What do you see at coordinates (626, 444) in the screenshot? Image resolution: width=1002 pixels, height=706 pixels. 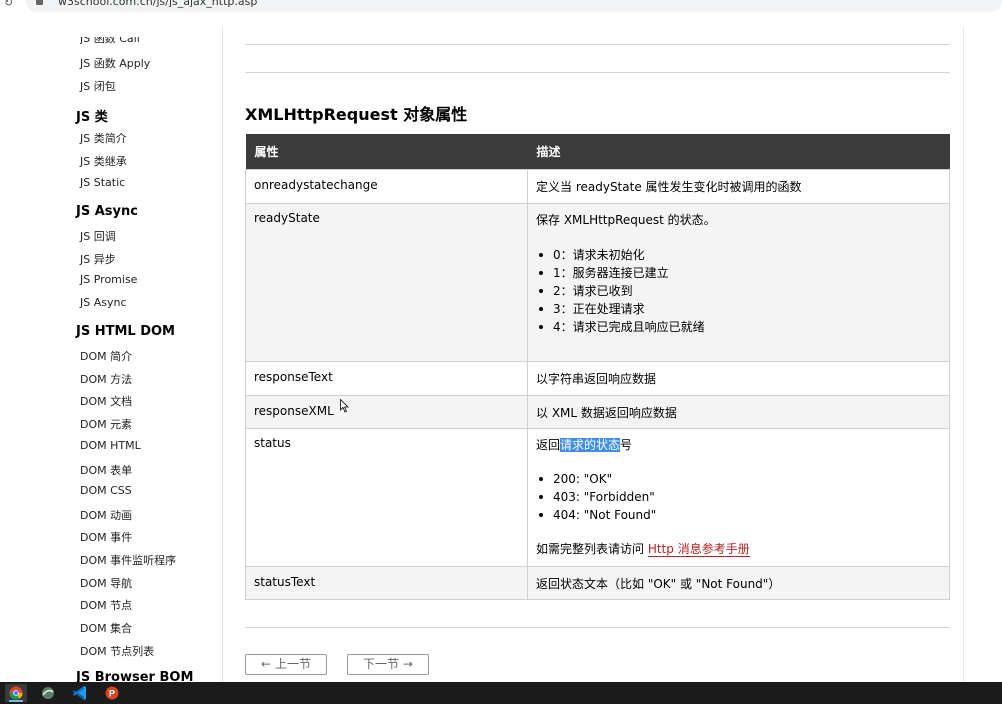 I see `status-desc-after: 号` at bounding box center [626, 444].